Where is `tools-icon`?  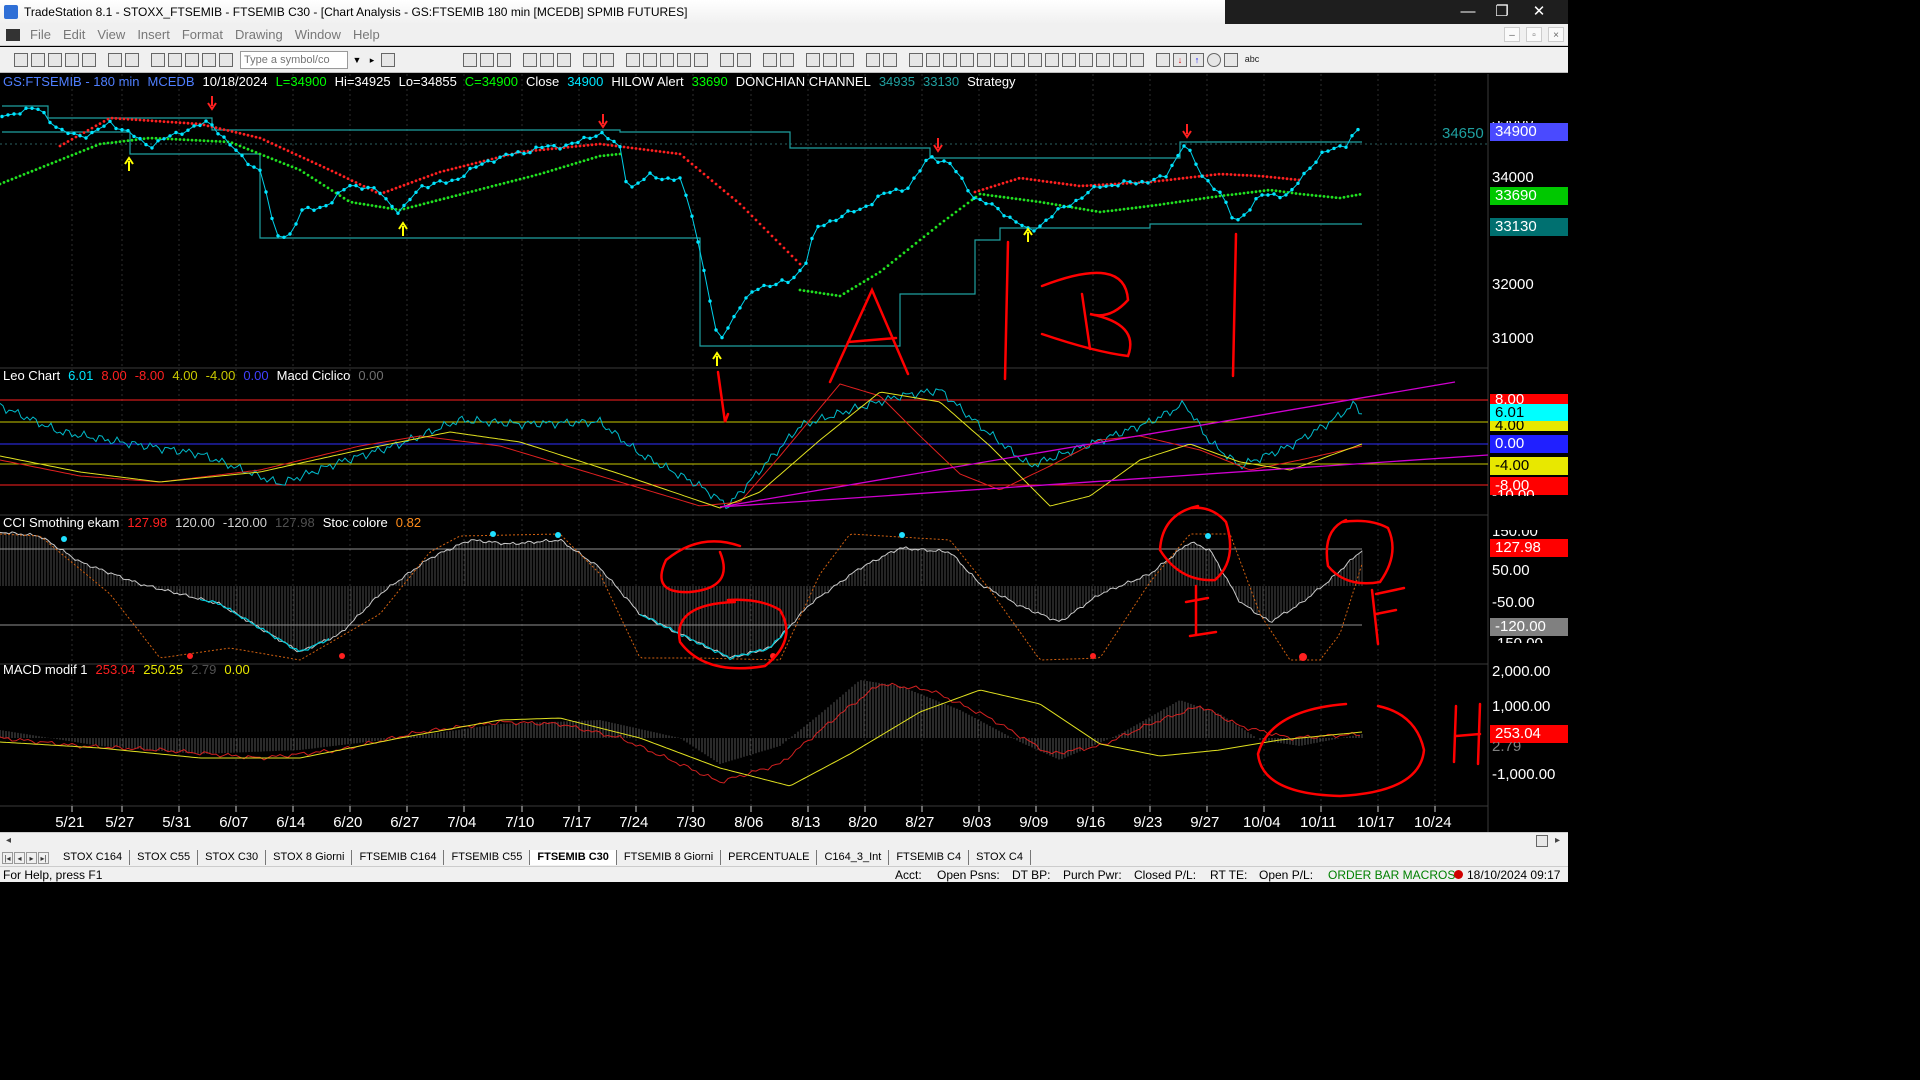 tools-icon is located at coordinates (847, 59).